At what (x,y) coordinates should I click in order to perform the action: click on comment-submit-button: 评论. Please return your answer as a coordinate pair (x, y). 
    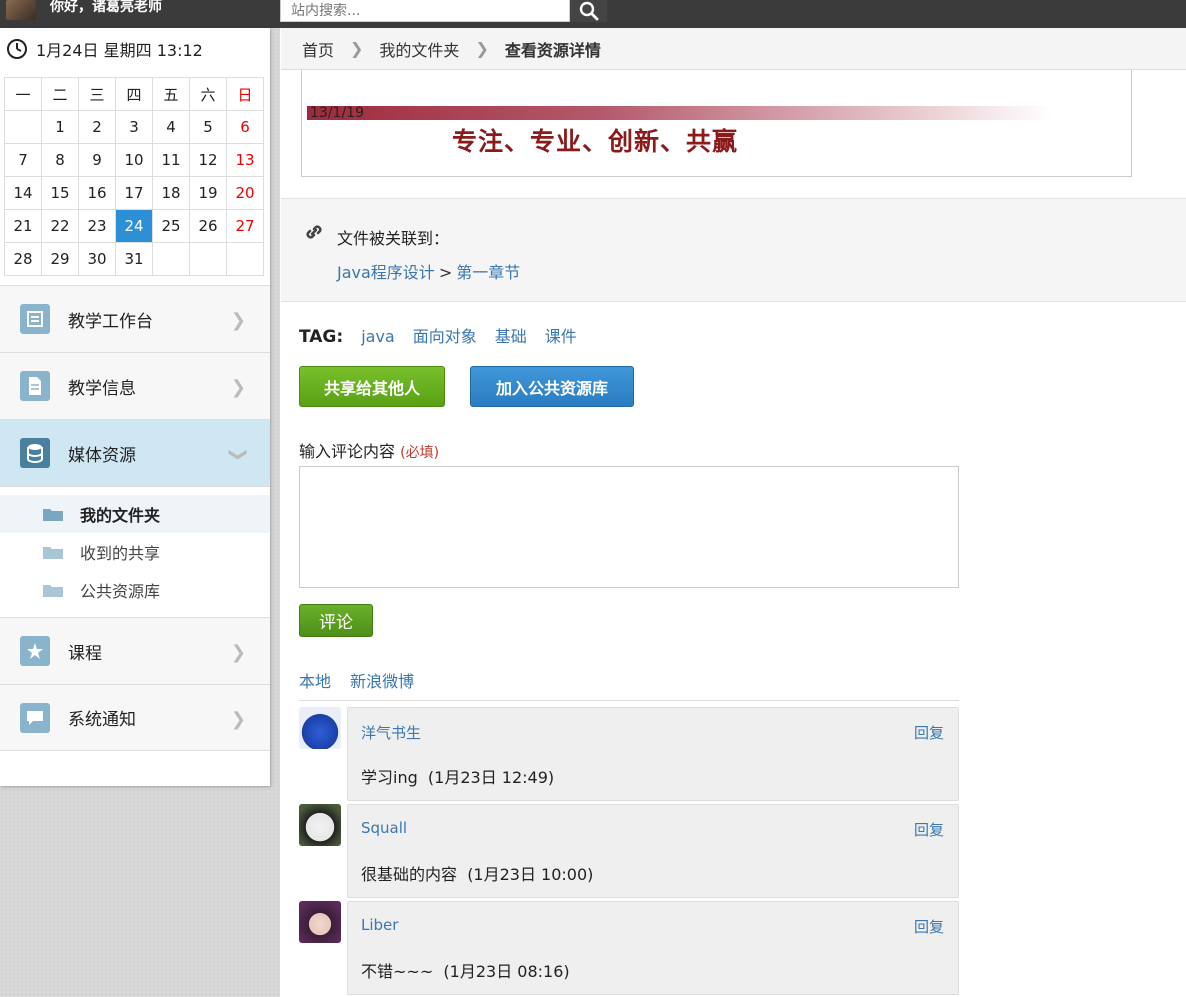
    Looking at the image, I should click on (336, 620).